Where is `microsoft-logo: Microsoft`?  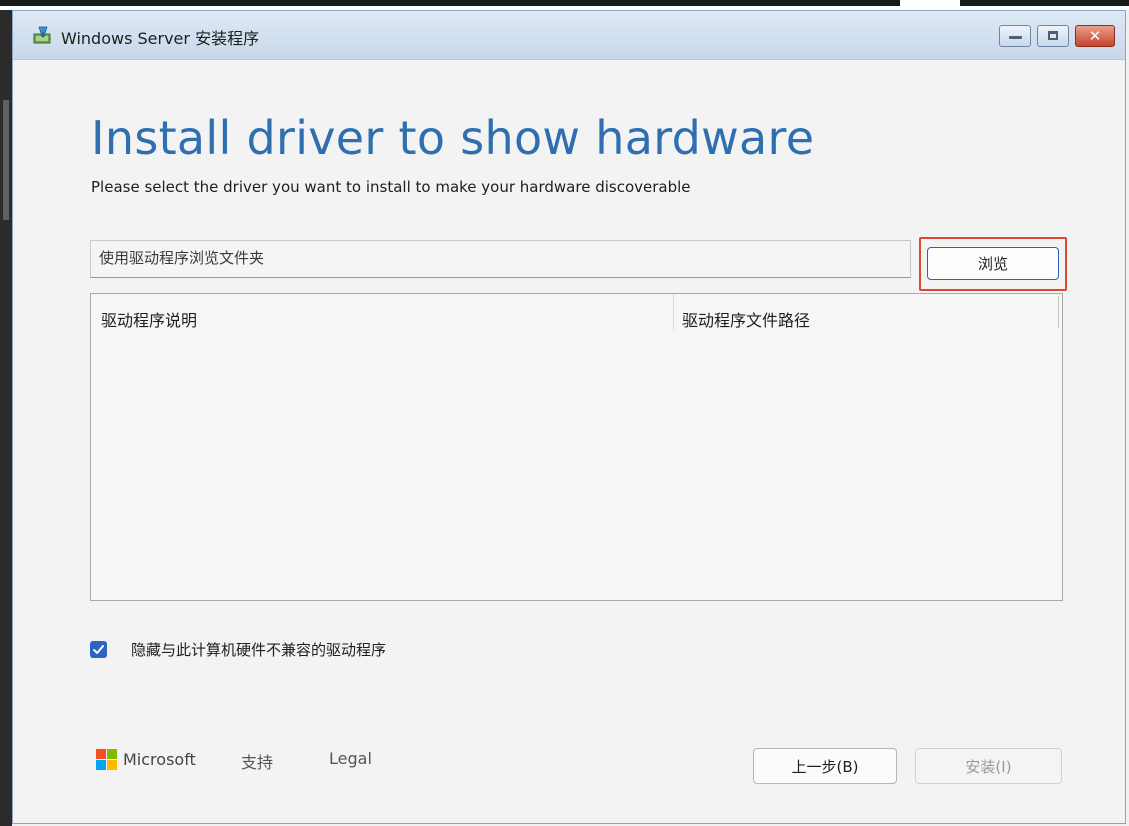
microsoft-logo: Microsoft is located at coordinates (146, 759).